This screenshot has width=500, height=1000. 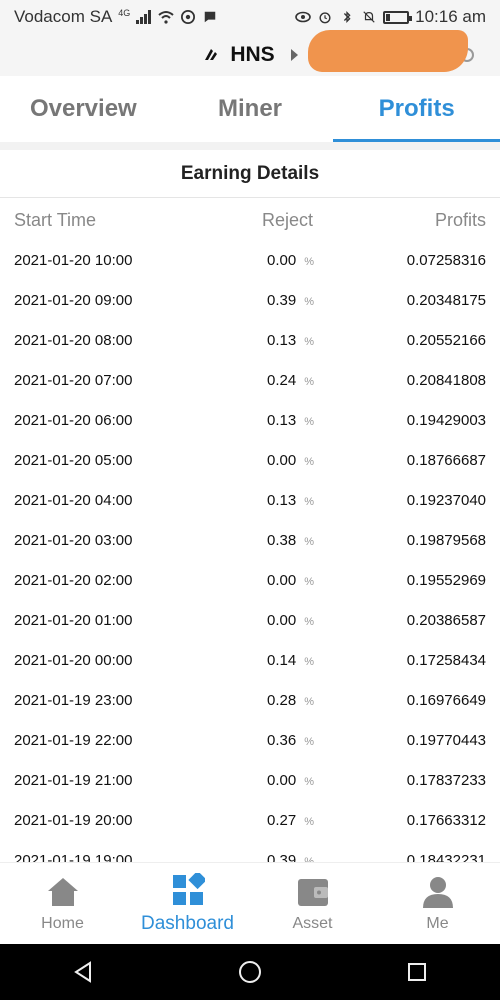 I want to click on table-row: 2021-01-20 00:00 0.14% 0.17258434, so click(x=250, y=660).